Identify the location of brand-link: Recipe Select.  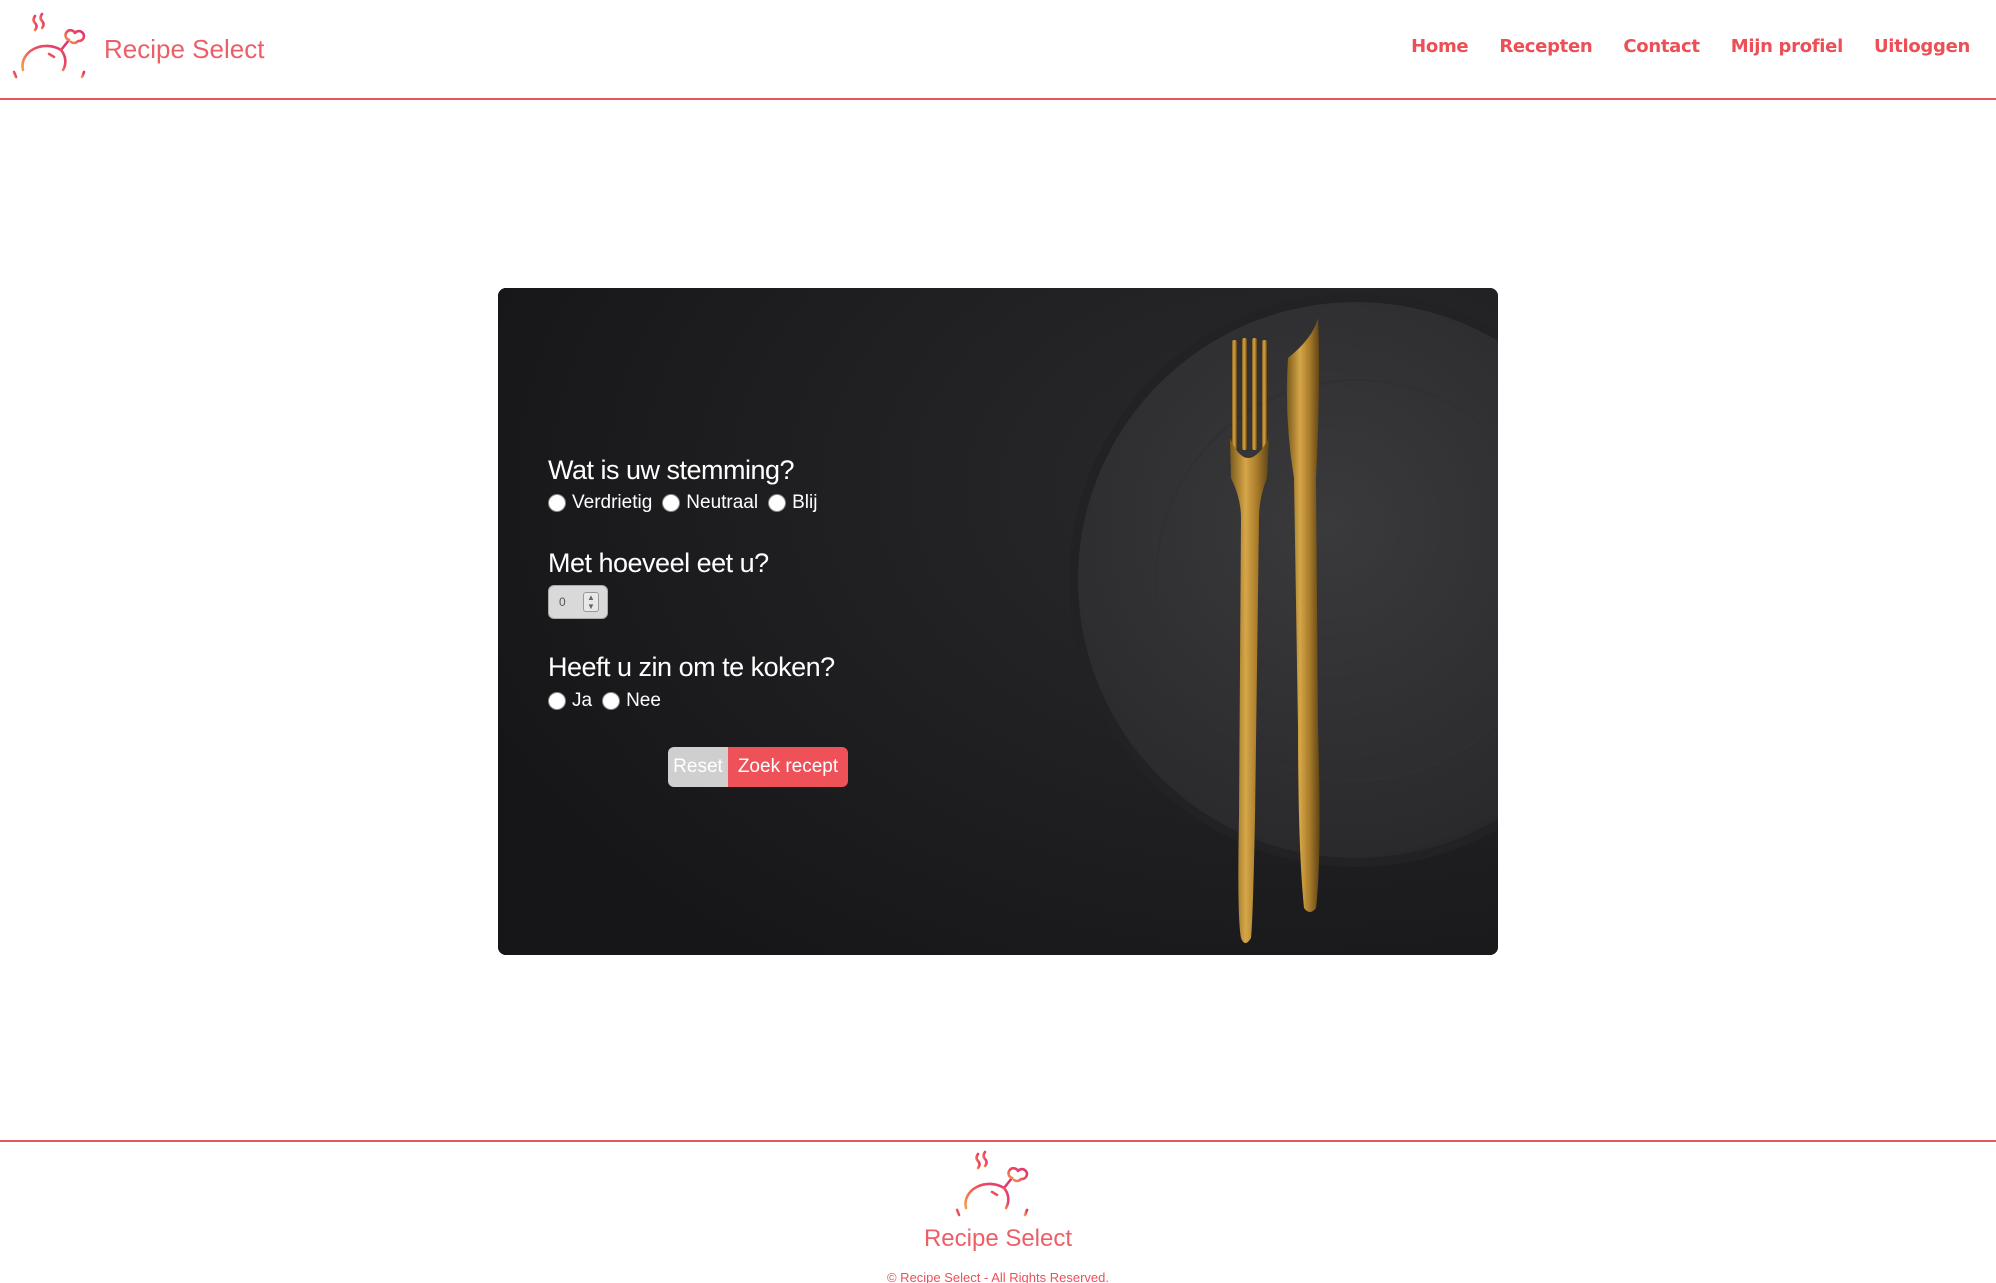
(136, 49).